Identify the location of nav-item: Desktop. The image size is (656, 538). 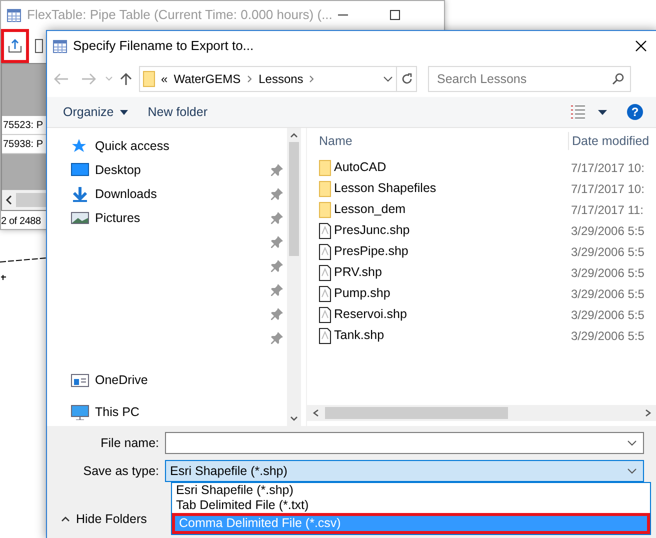
(94, 170).